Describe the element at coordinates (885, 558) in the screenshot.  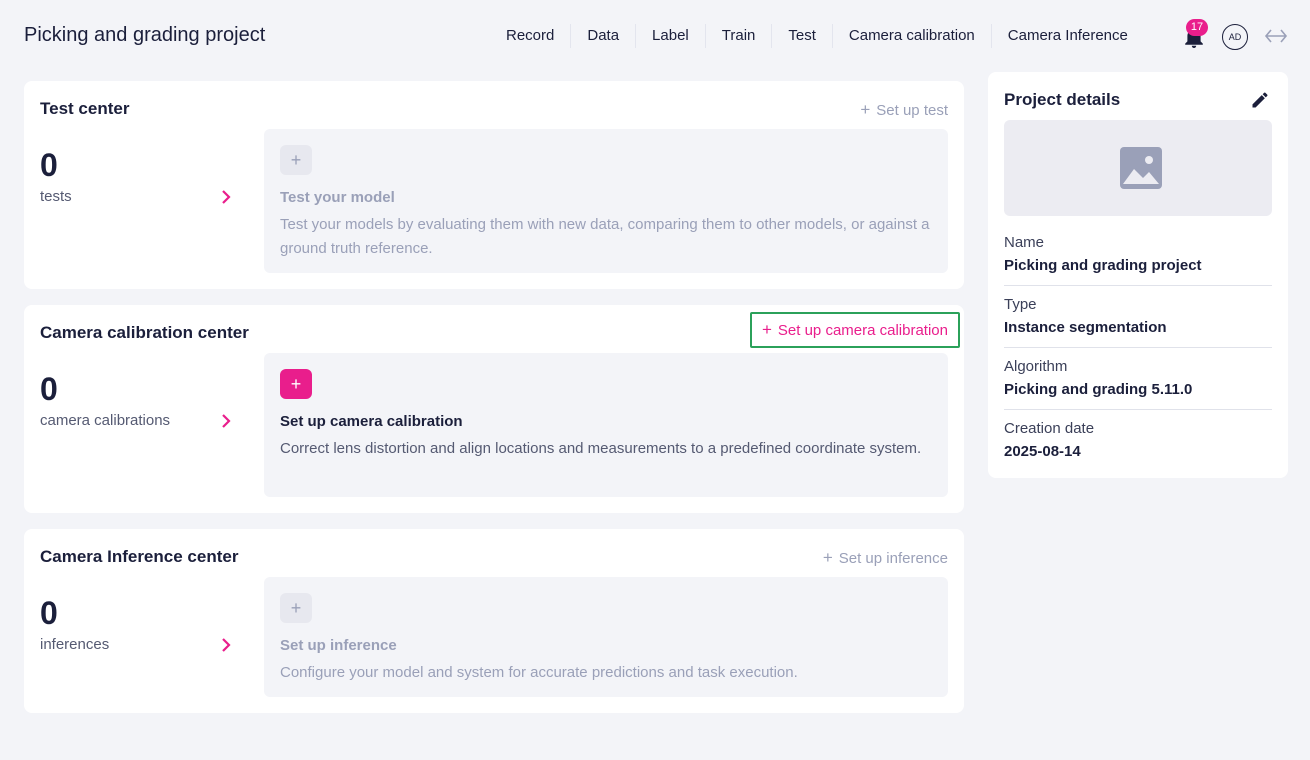
I see `set-up-inference-button: + Set up inference` at that location.